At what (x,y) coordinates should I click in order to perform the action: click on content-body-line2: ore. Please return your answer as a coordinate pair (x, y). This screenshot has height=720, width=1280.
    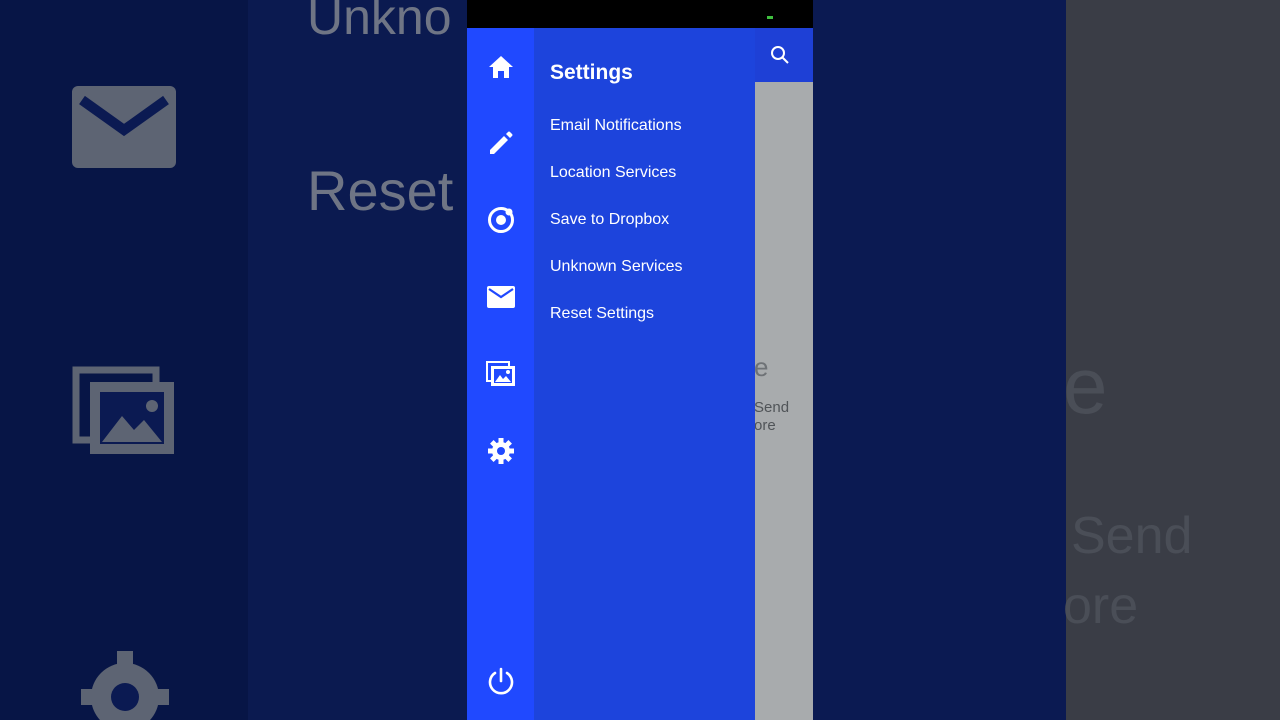
    Looking at the image, I should click on (765, 425).